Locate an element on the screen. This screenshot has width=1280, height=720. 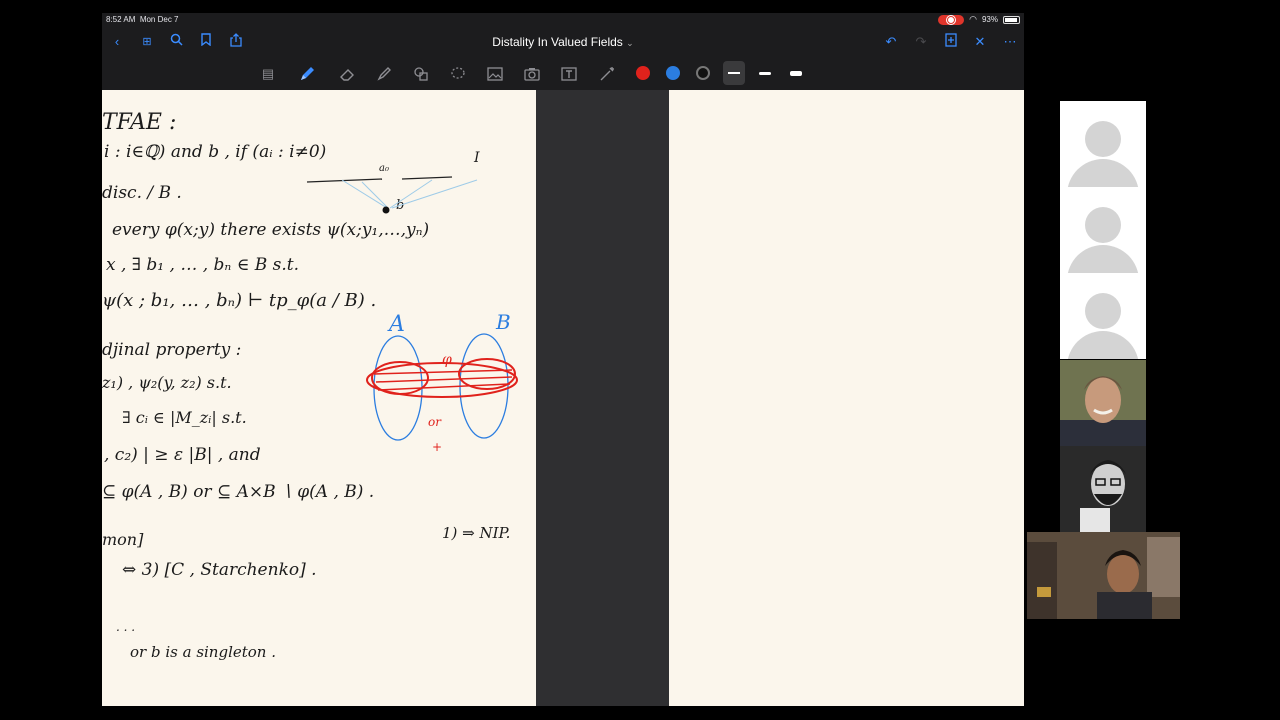
swatch-red is located at coordinates (643, 73).